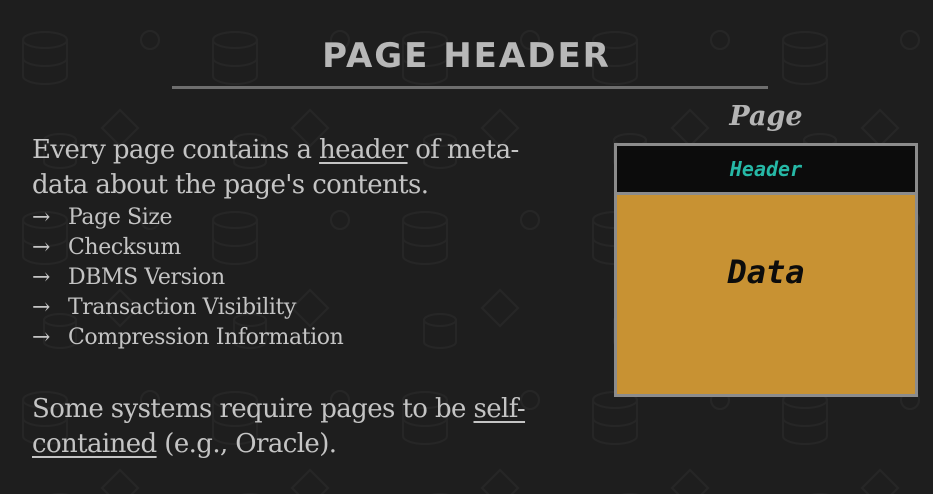 This screenshot has height=494, width=933. What do you see at coordinates (766, 170) in the screenshot?
I see `page-header-block: Header` at bounding box center [766, 170].